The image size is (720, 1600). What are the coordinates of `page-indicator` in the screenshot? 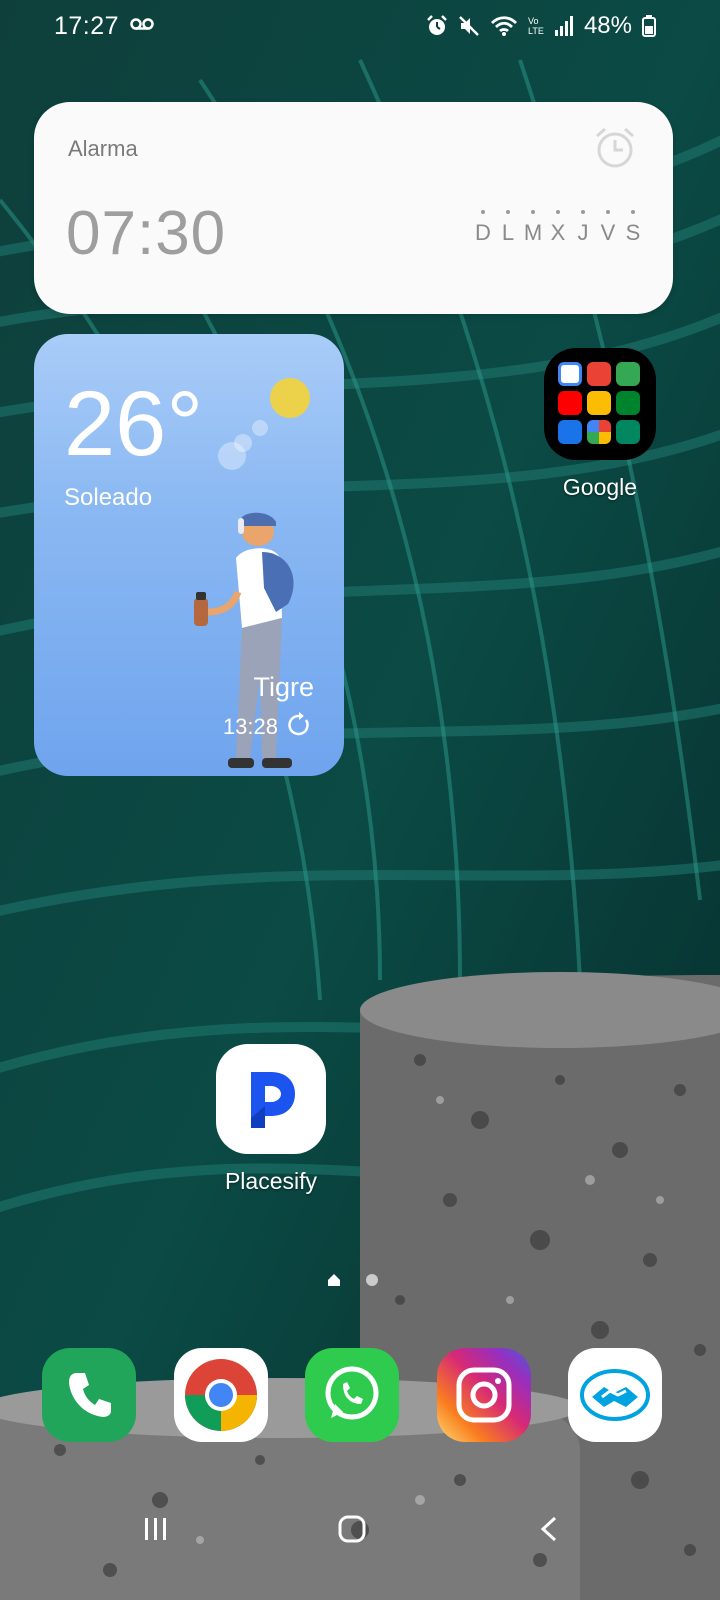 It's located at (352, 1280).